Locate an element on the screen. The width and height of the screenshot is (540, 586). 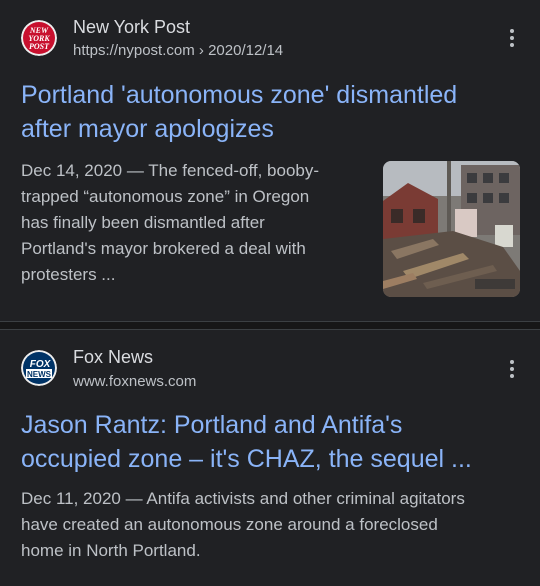
snippet-line: has finally been dismantled after is located at coordinates (143, 222).